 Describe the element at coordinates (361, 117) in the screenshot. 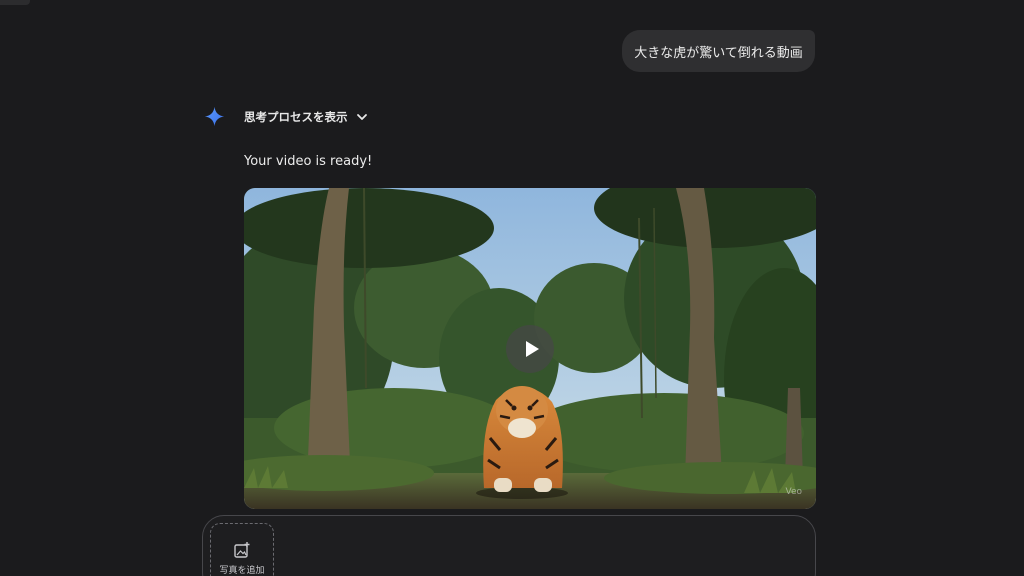

I see `chevron-down-icon` at that location.